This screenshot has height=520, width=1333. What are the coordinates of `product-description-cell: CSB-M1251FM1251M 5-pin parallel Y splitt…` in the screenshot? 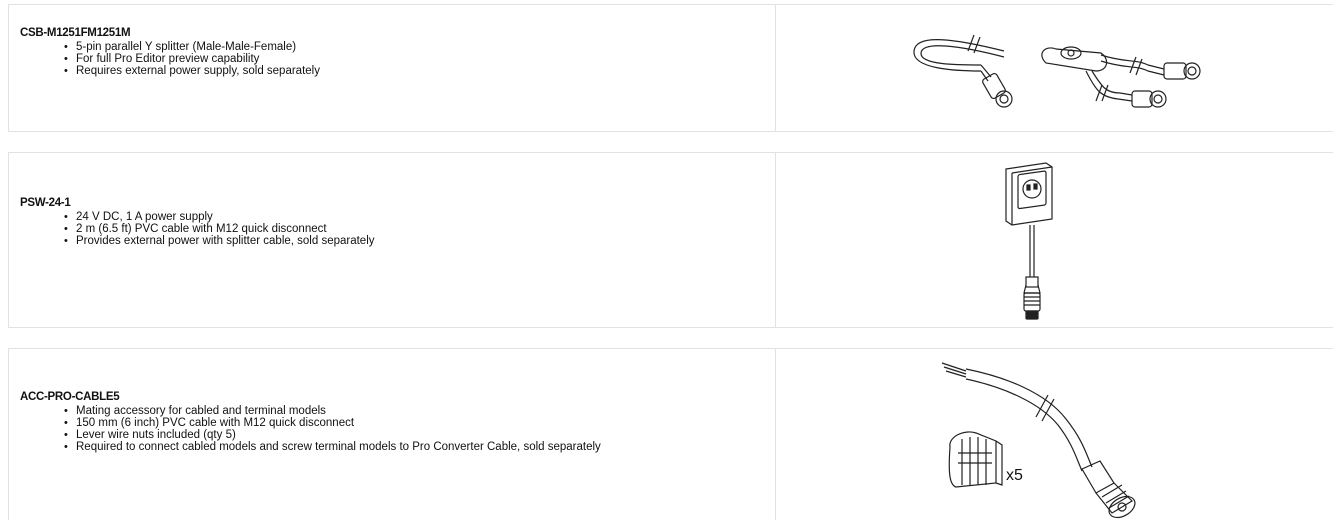 It's located at (392, 68).